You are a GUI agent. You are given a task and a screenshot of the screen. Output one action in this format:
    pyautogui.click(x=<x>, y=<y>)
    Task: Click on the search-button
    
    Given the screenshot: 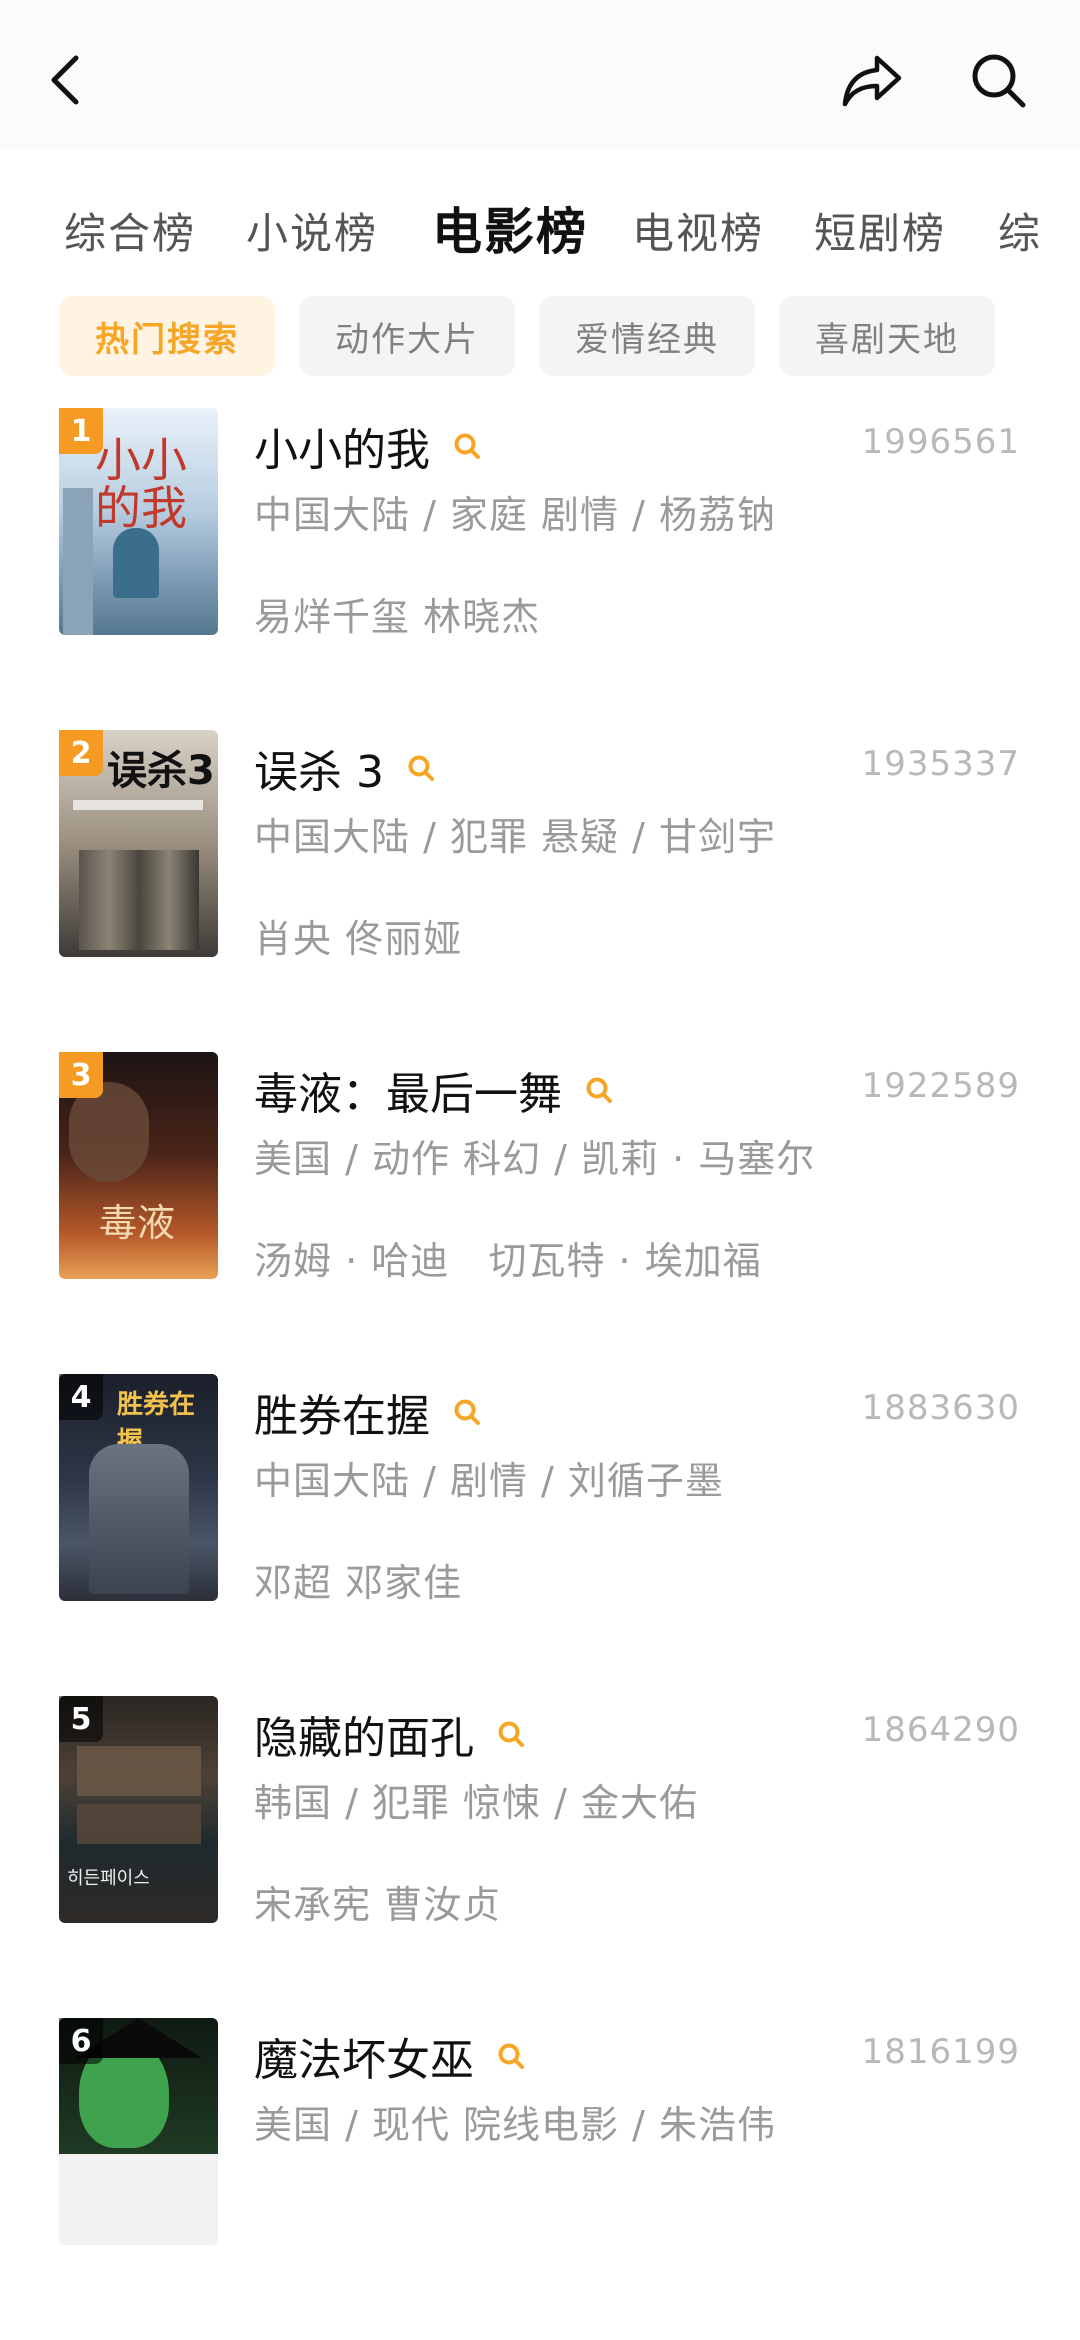 What is the action you would take?
    pyautogui.click(x=998, y=80)
    